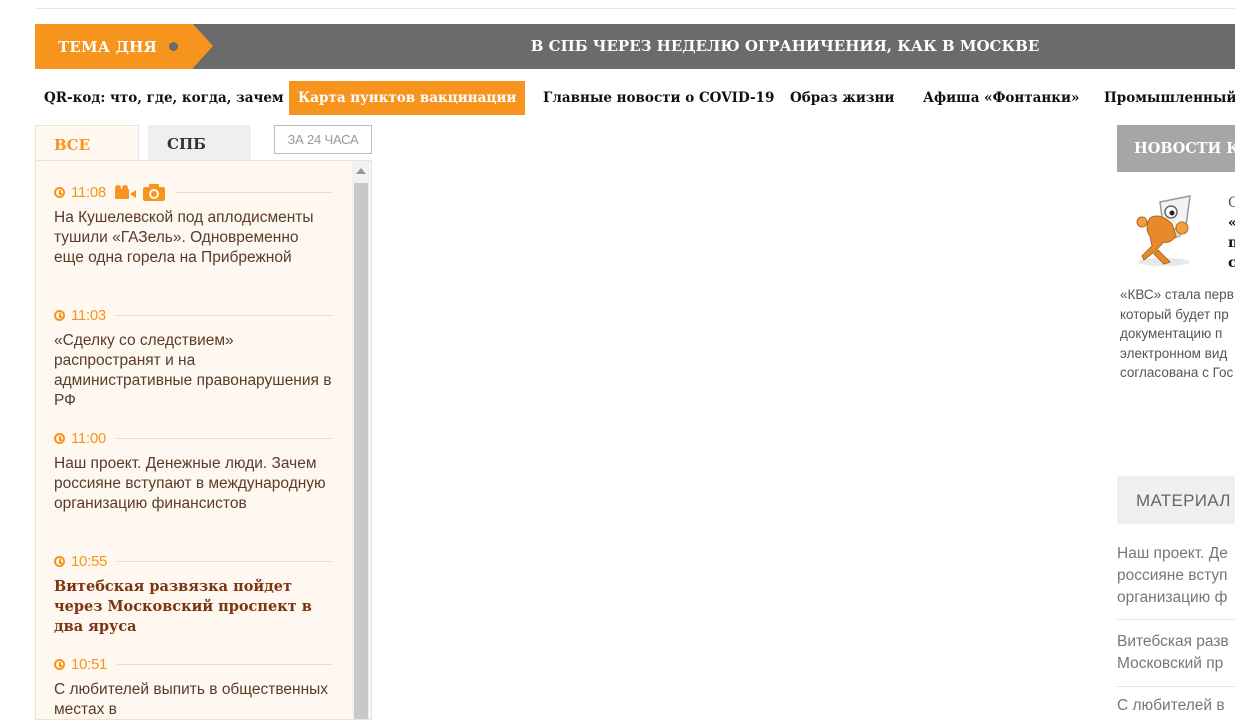 The width and height of the screenshot is (1235, 720). I want to click on feed-item-time: 11:00, so click(88, 438).